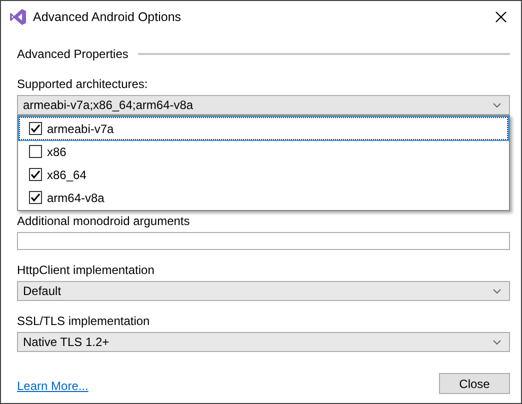 The height and width of the screenshot is (404, 522). Describe the element at coordinates (83, 84) in the screenshot. I see `field-label: Supported architectures:` at that location.